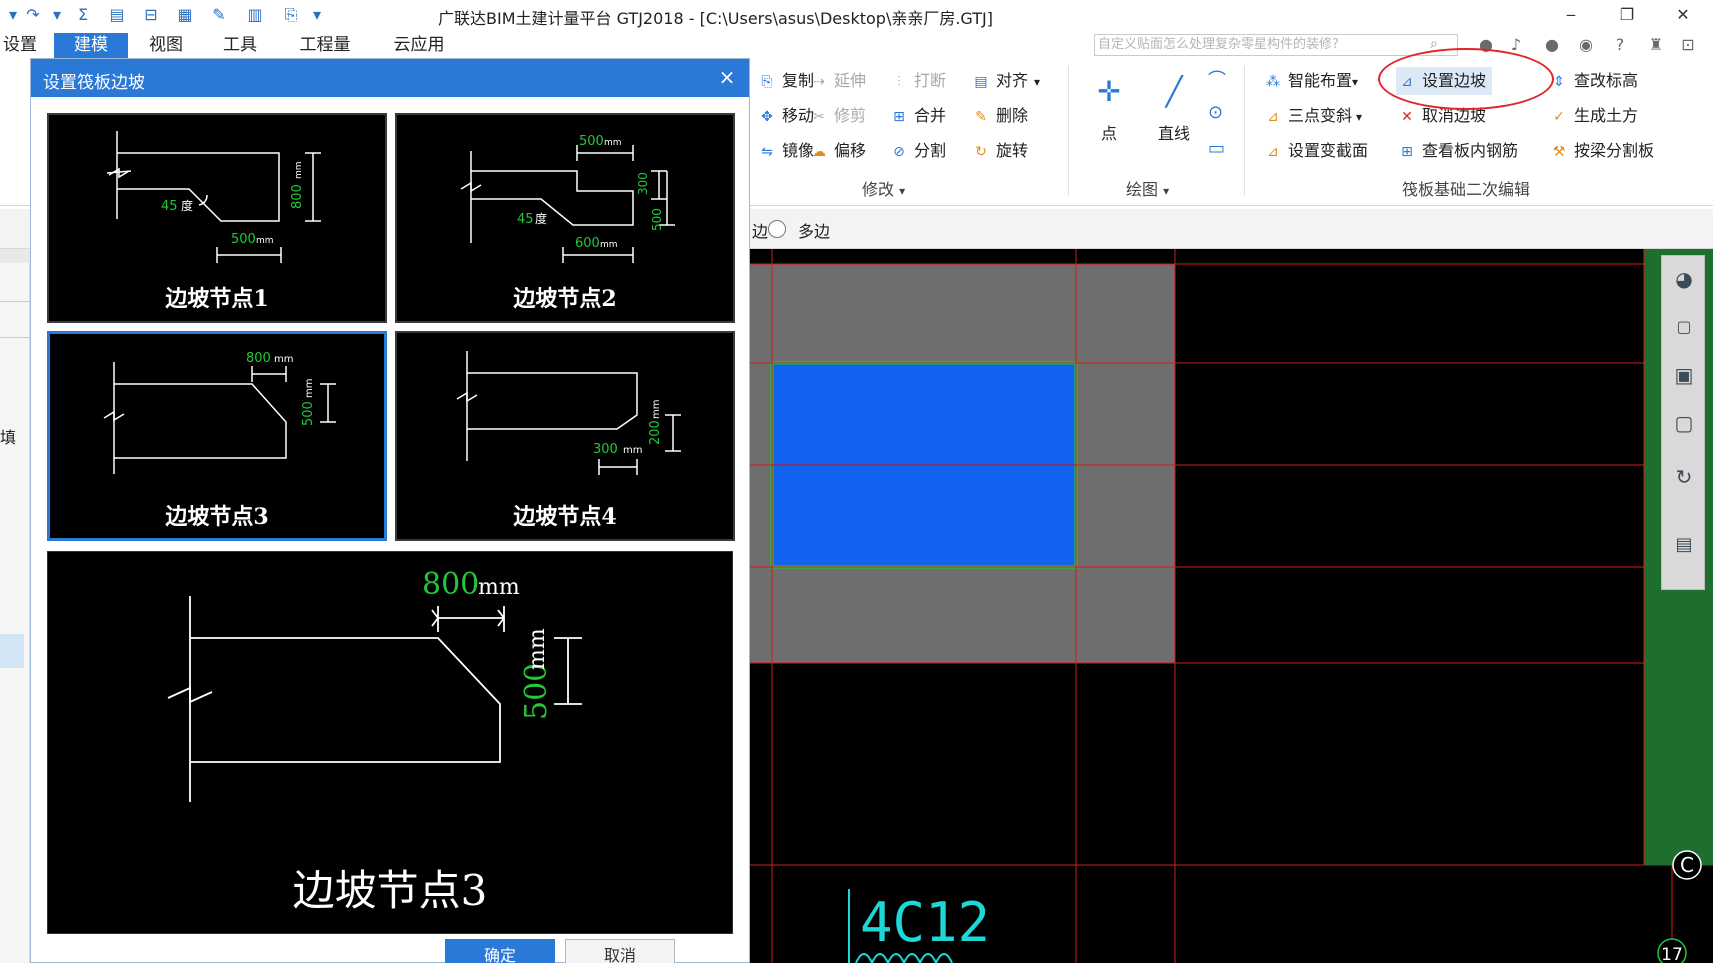 The height and width of the screenshot is (963, 1713). Describe the element at coordinates (999, 116) in the screenshot. I see `delete-button: ✎ 删除` at that location.